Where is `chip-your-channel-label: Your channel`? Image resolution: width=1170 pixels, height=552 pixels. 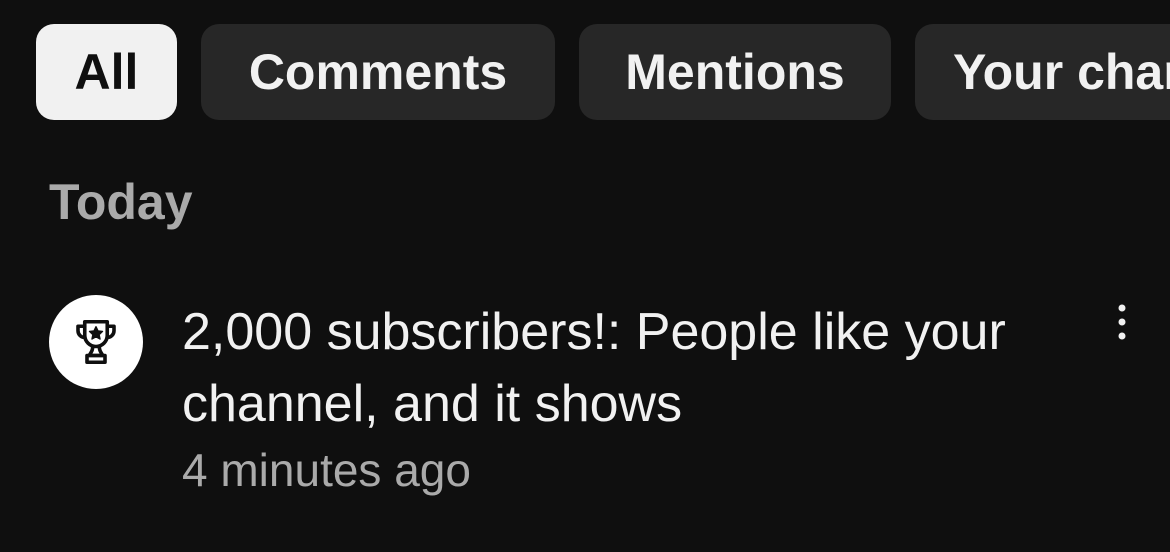
chip-your-channel-label: Your channel is located at coordinates (1061, 72).